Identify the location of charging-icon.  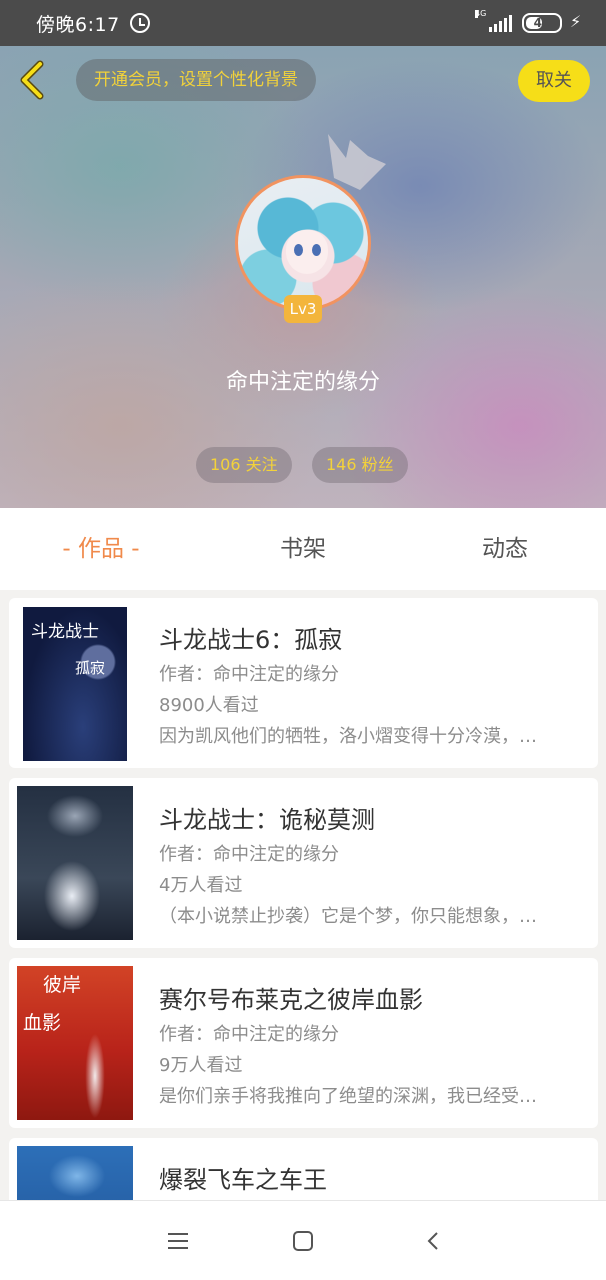
(577, 22).